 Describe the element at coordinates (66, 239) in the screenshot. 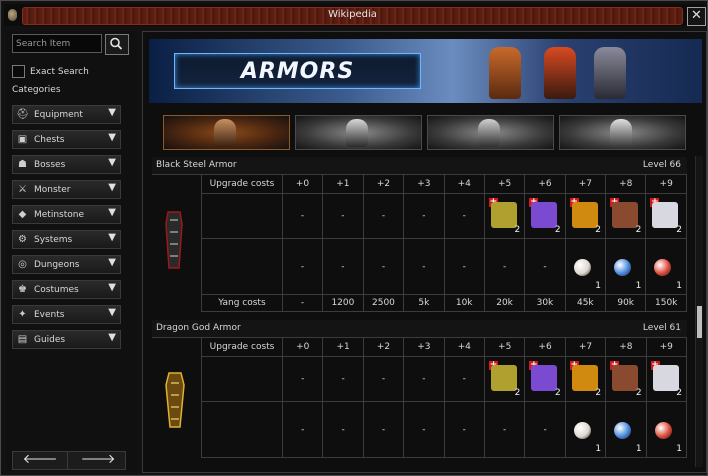

I see `category-systems: ⚙ Systems ▼` at that location.